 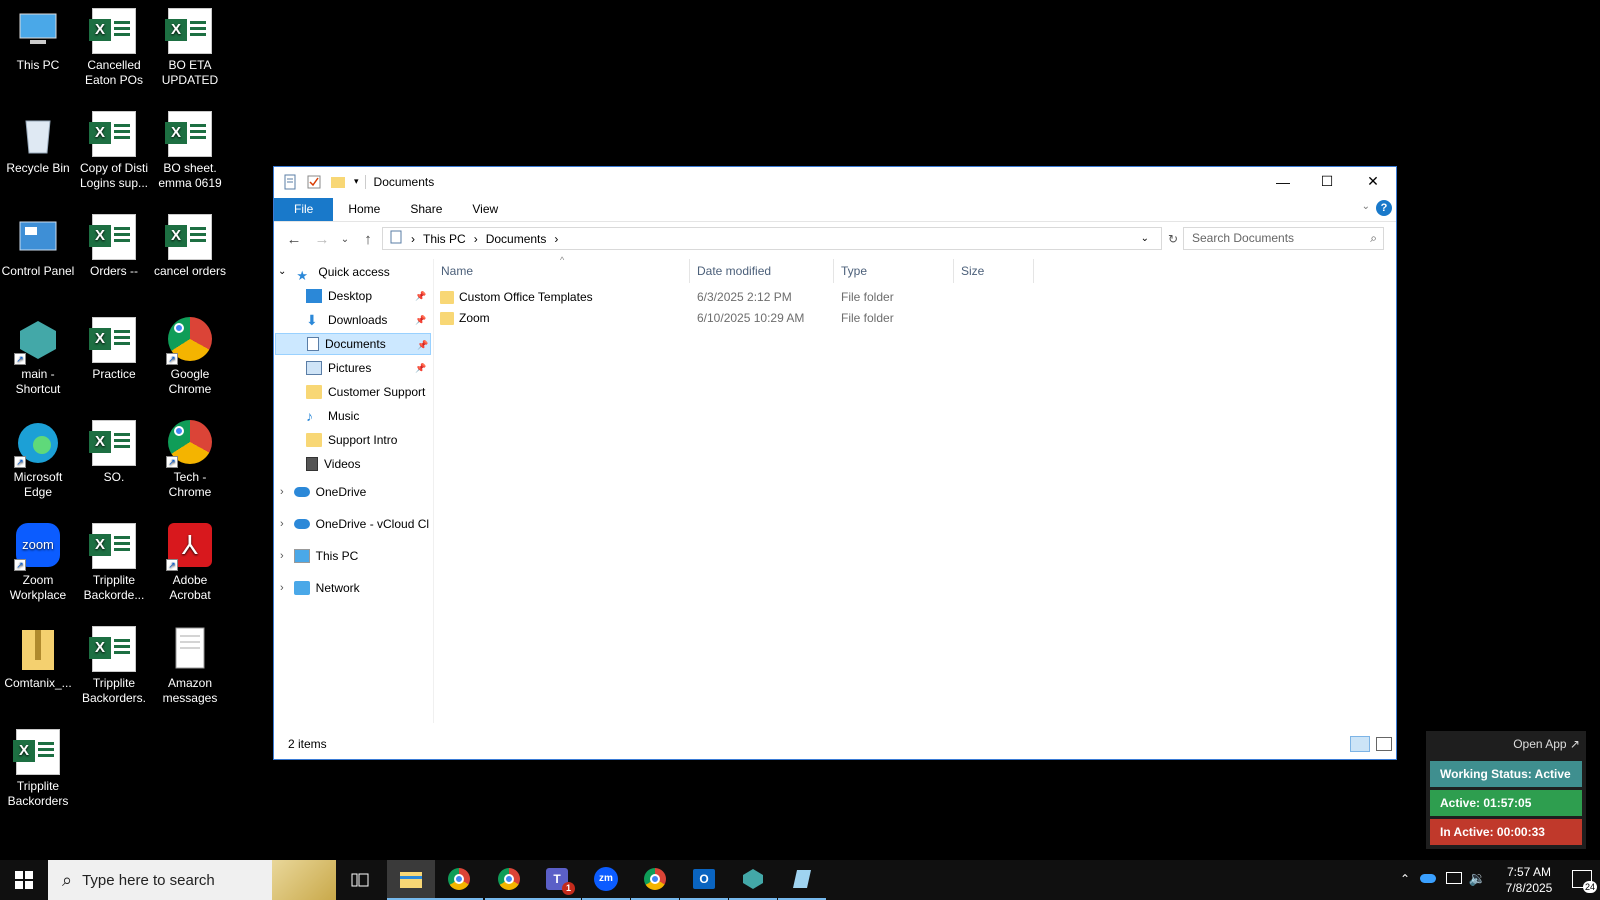 What do you see at coordinates (1428, 878) in the screenshot?
I see `onedrive-icon` at bounding box center [1428, 878].